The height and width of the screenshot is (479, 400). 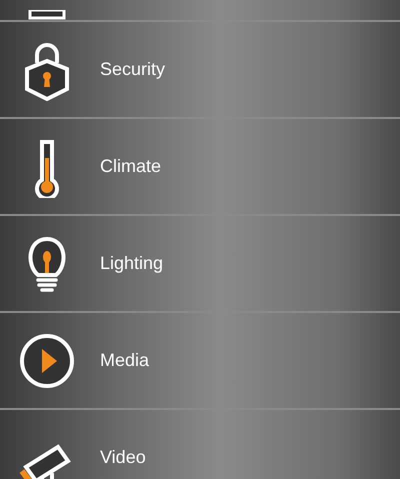 I want to click on menu-item: Media, so click(x=125, y=360).